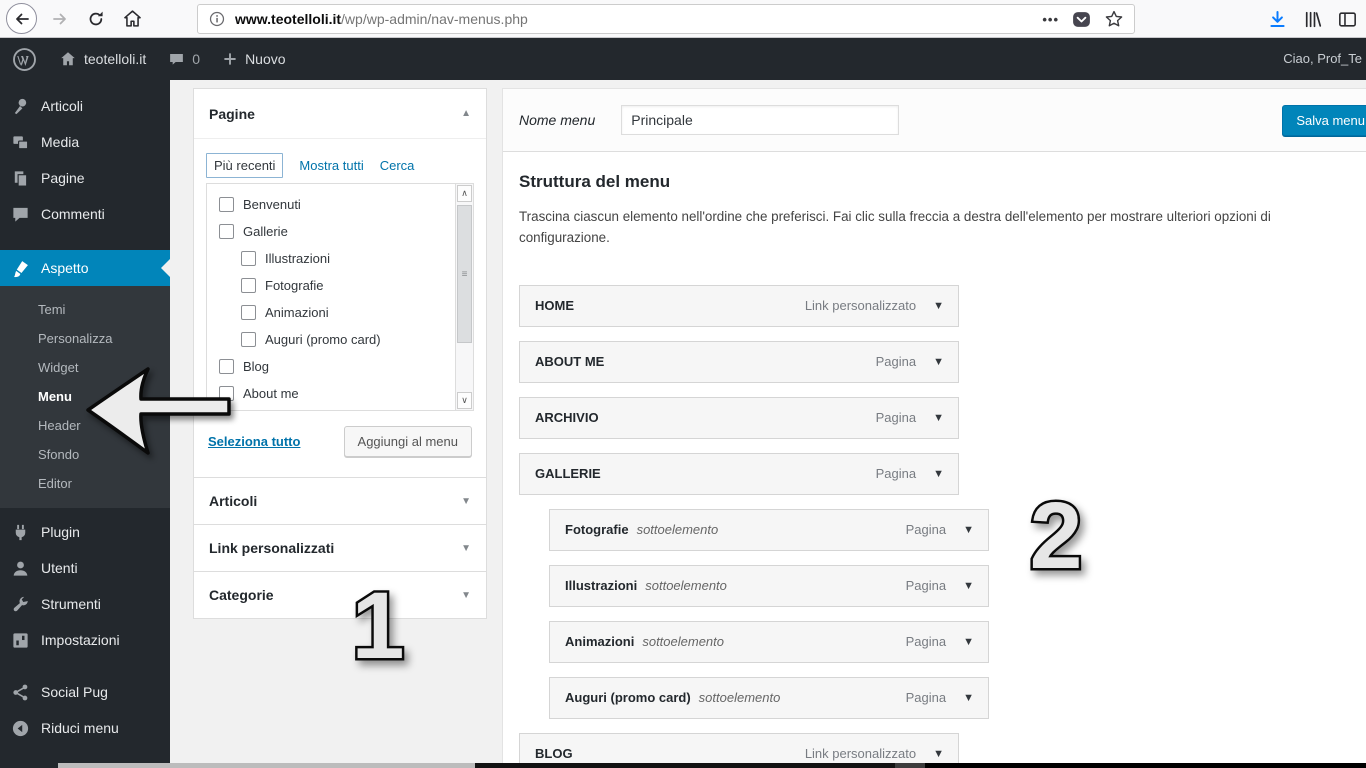 Image resolution: width=1366 pixels, height=768 pixels. What do you see at coordinates (71, 604) in the screenshot?
I see `sidebar-item-label: Strumenti` at bounding box center [71, 604].